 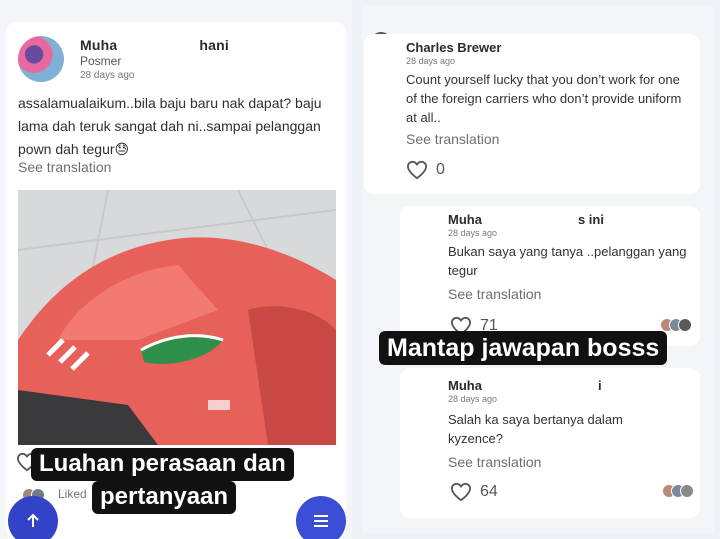 I want to click on liked-label: Liked, so click(x=72, y=494).